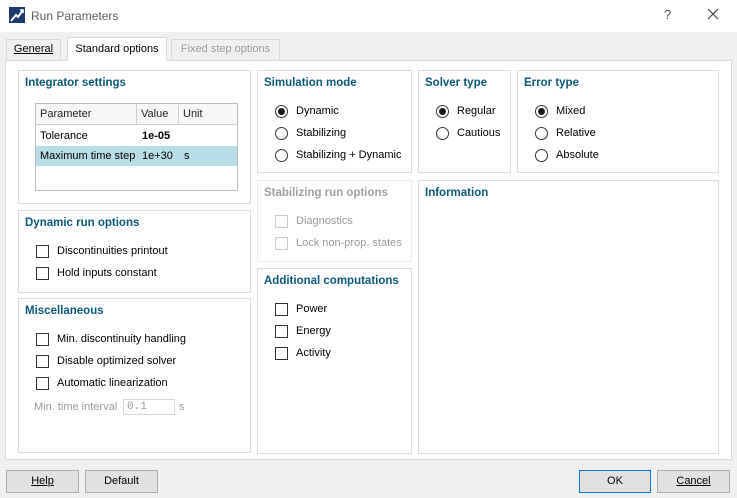 The height and width of the screenshot is (498, 737). What do you see at coordinates (107, 273) in the screenshot?
I see `checkbox-label: Hold inputs constant` at bounding box center [107, 273].